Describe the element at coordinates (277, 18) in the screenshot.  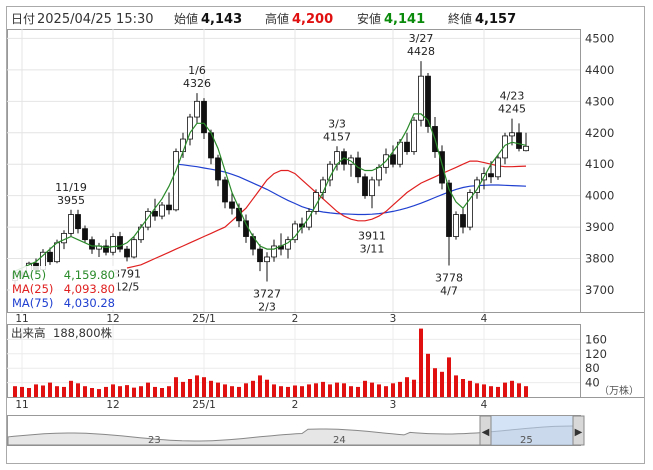
I see `high-label: 高値` at that location.